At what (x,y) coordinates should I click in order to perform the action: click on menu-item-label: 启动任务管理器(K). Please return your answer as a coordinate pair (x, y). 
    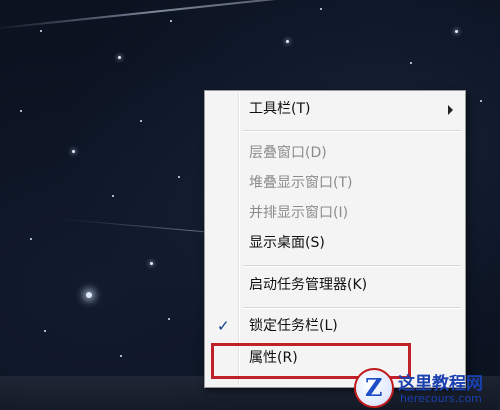
    Looking at the image, I should click on (308, 285).